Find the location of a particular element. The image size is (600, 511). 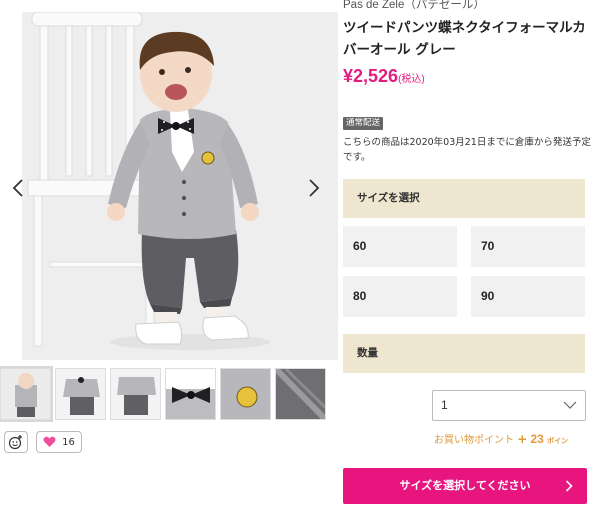

price: ¥2,526(税込) is located at coordinates (384, 76).